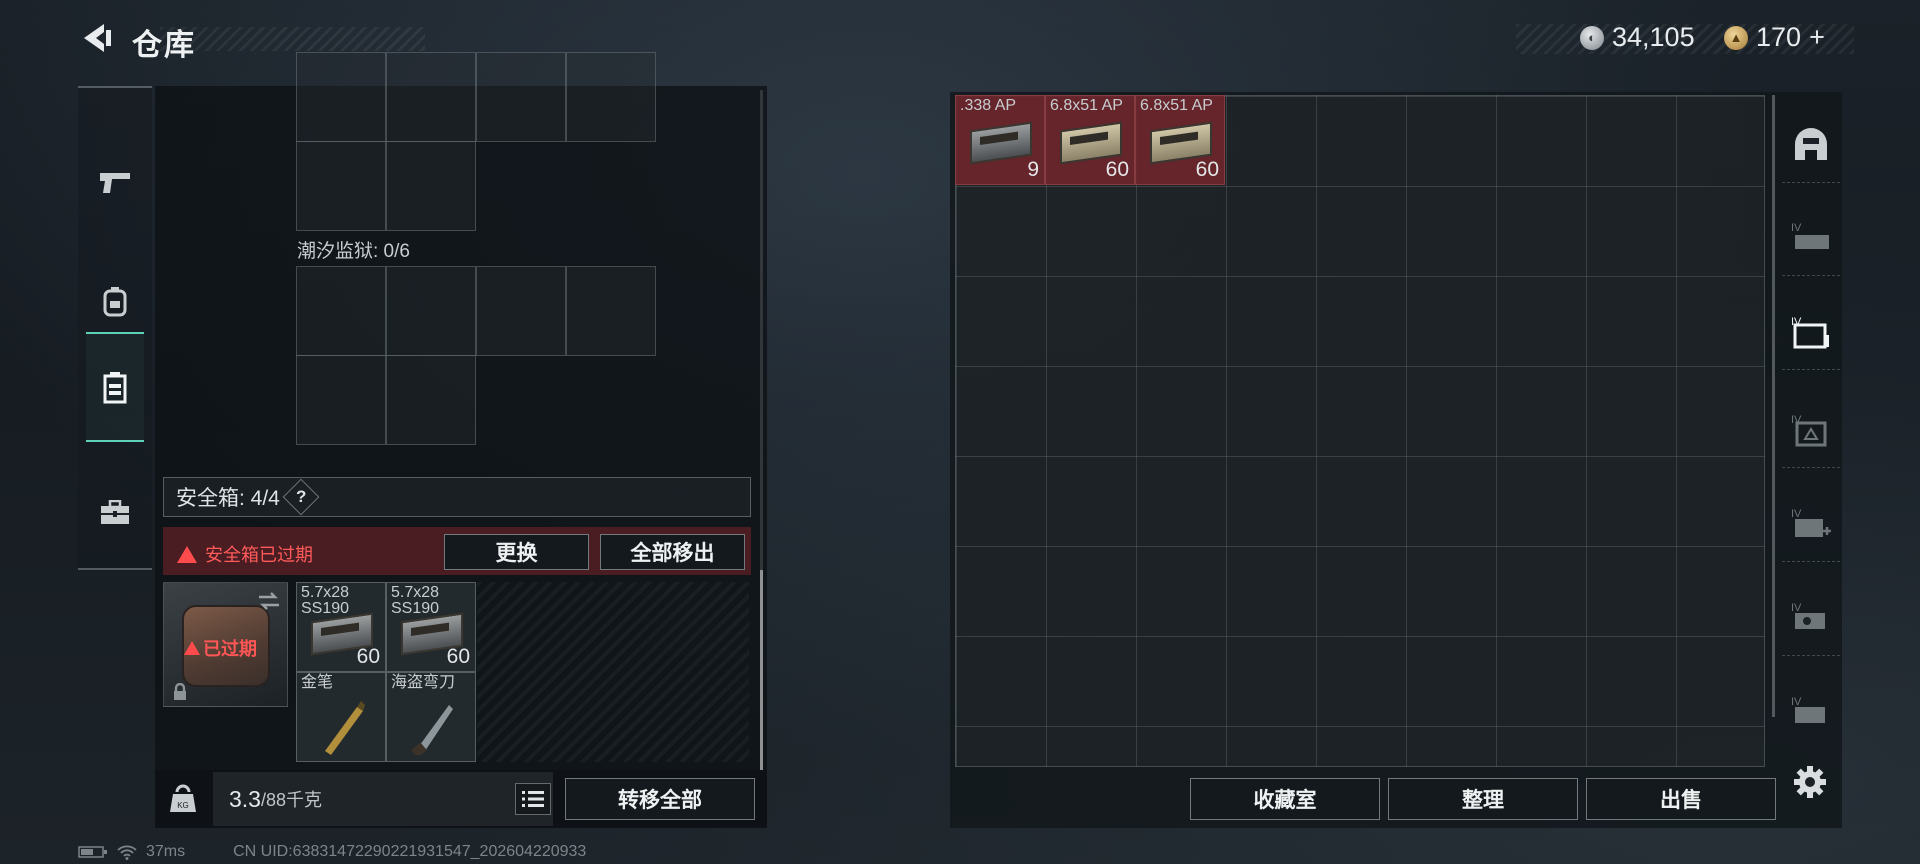  I want to click on currency-gold: ▲ 170 +, so click(1774, 37).